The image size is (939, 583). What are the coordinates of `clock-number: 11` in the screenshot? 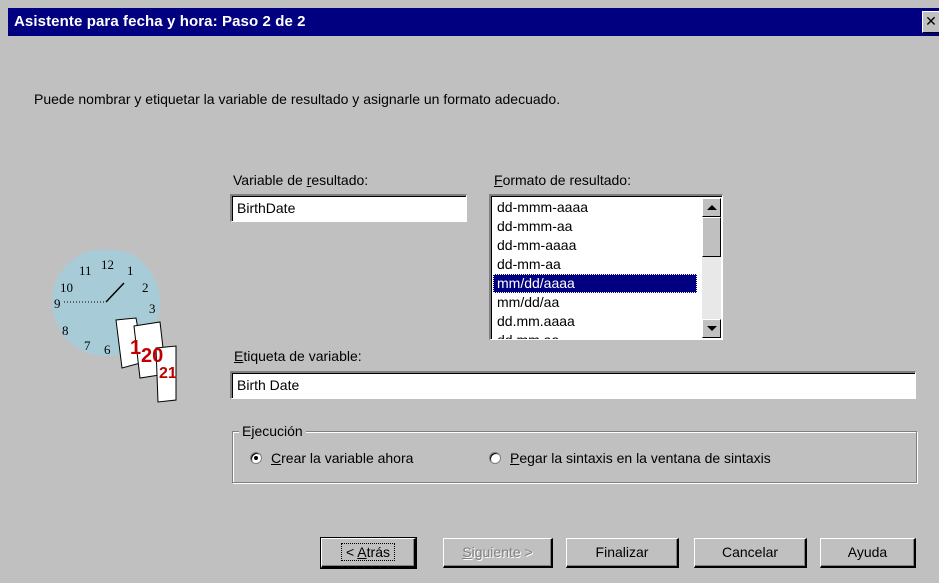 It's located at (85, 270).